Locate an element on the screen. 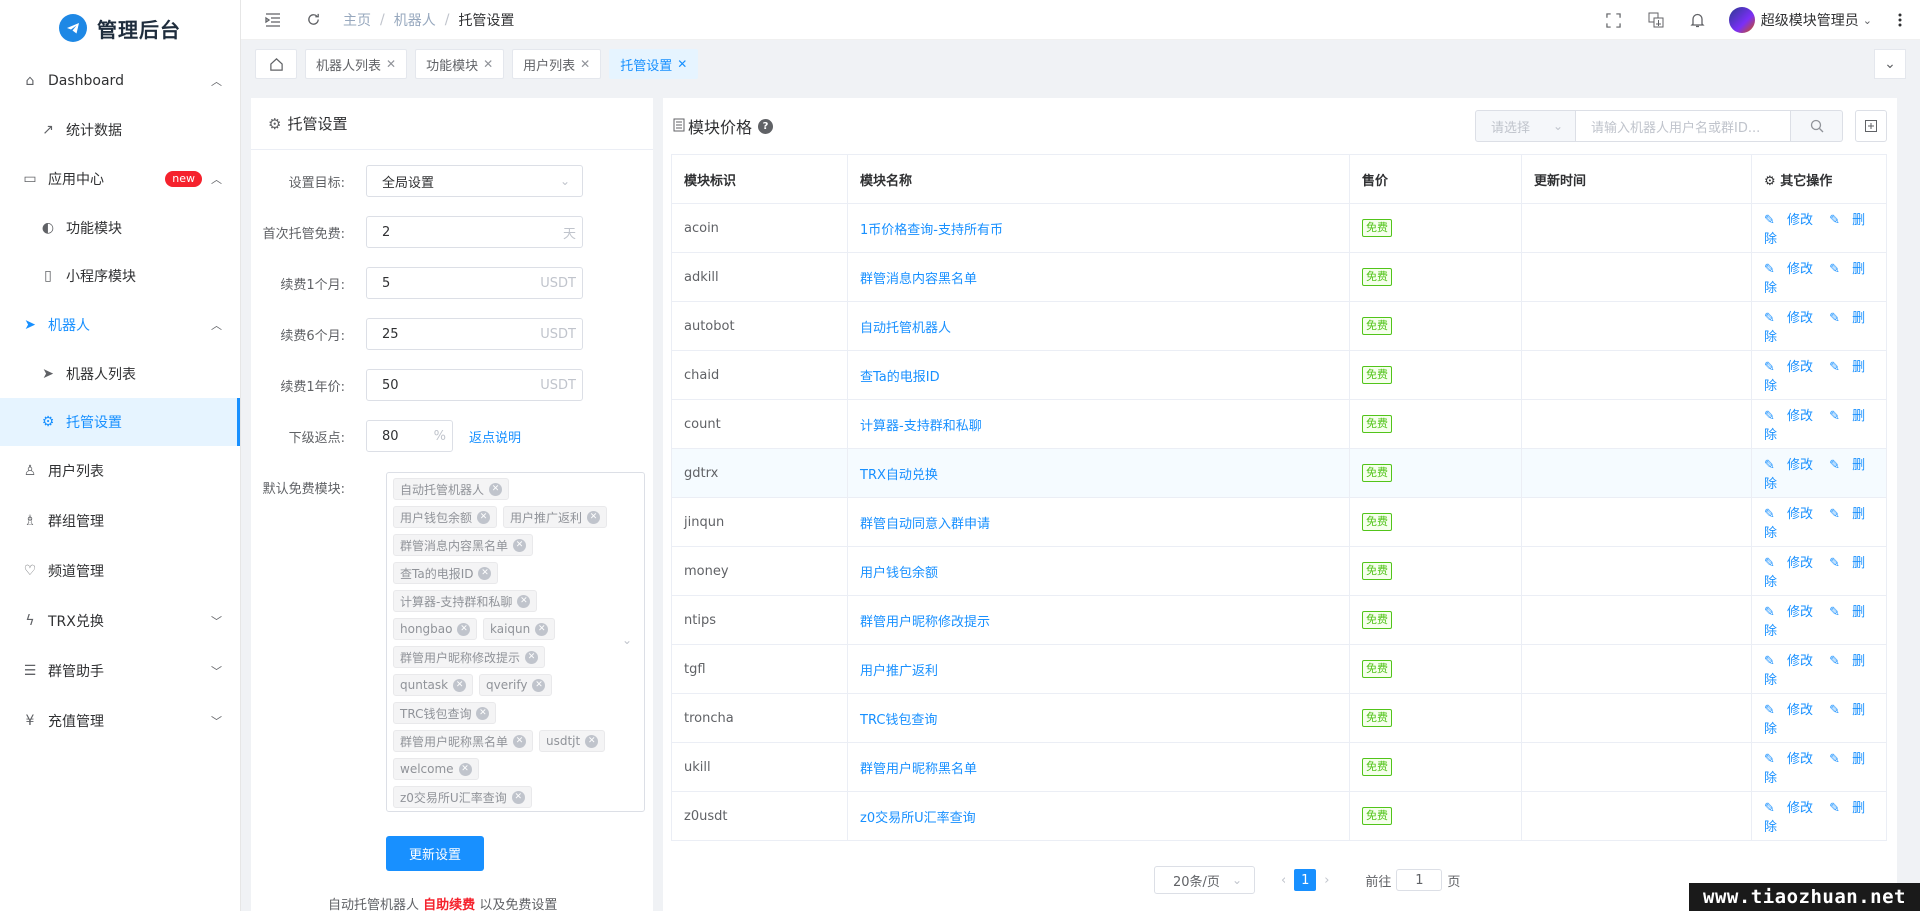 The image size is (1920, 911). sidebar-item-12: ☰ 群管助手 ﹀ is located at coordinates (120, 671).